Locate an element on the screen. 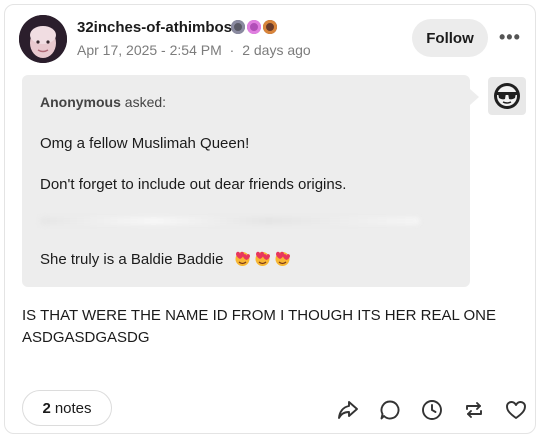 The image size is (540, 438). blog-name: 32inches-of-athimbos is located at coordinates (154, 27).